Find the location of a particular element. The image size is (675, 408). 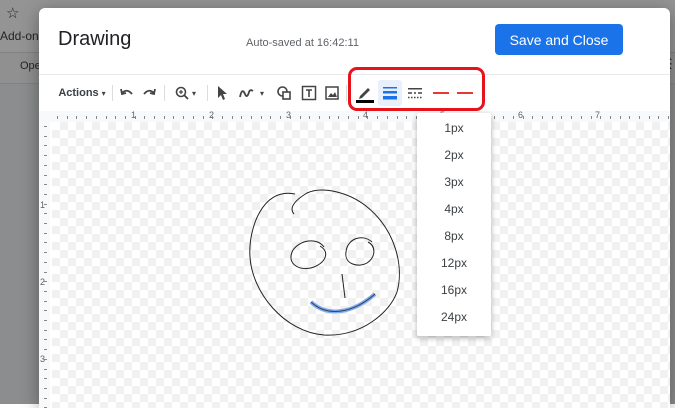

shape-tool-button is located at coordinates (284, 93).